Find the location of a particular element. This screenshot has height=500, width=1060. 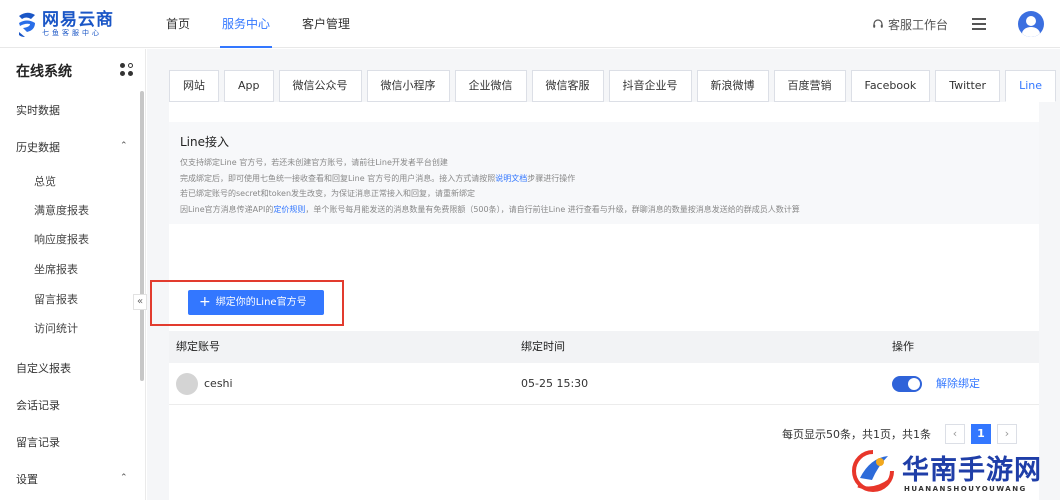

watermark-text: 华南手游网 is located at coordinates (972, 470).